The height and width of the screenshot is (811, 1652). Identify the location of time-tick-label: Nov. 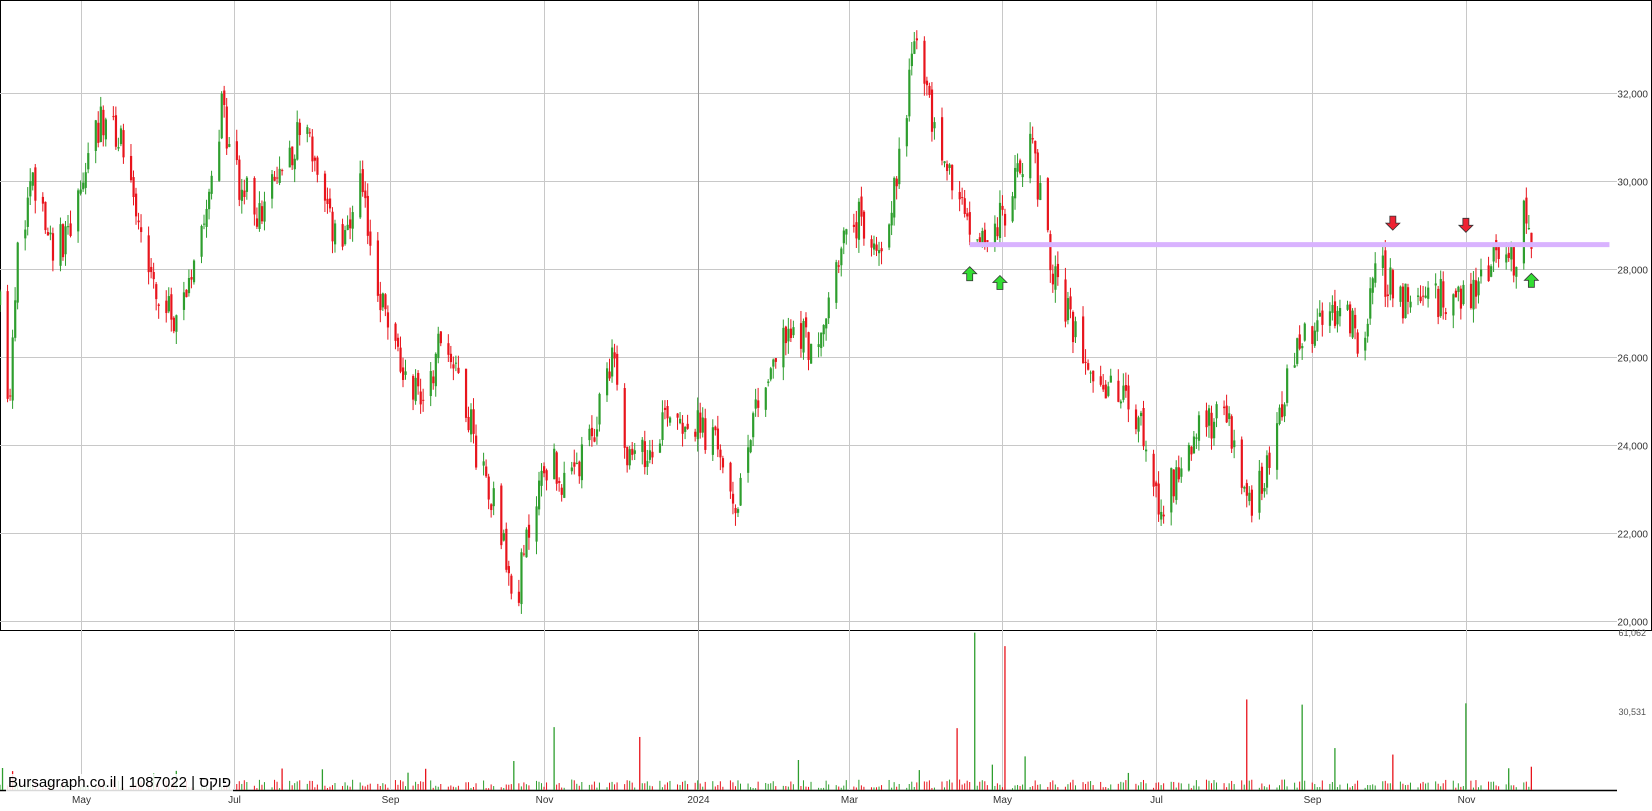
(545, 800).